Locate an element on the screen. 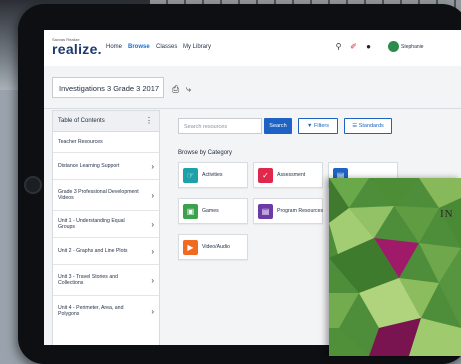  category-heading: Browse by Category is located at coordinates (205, 153).